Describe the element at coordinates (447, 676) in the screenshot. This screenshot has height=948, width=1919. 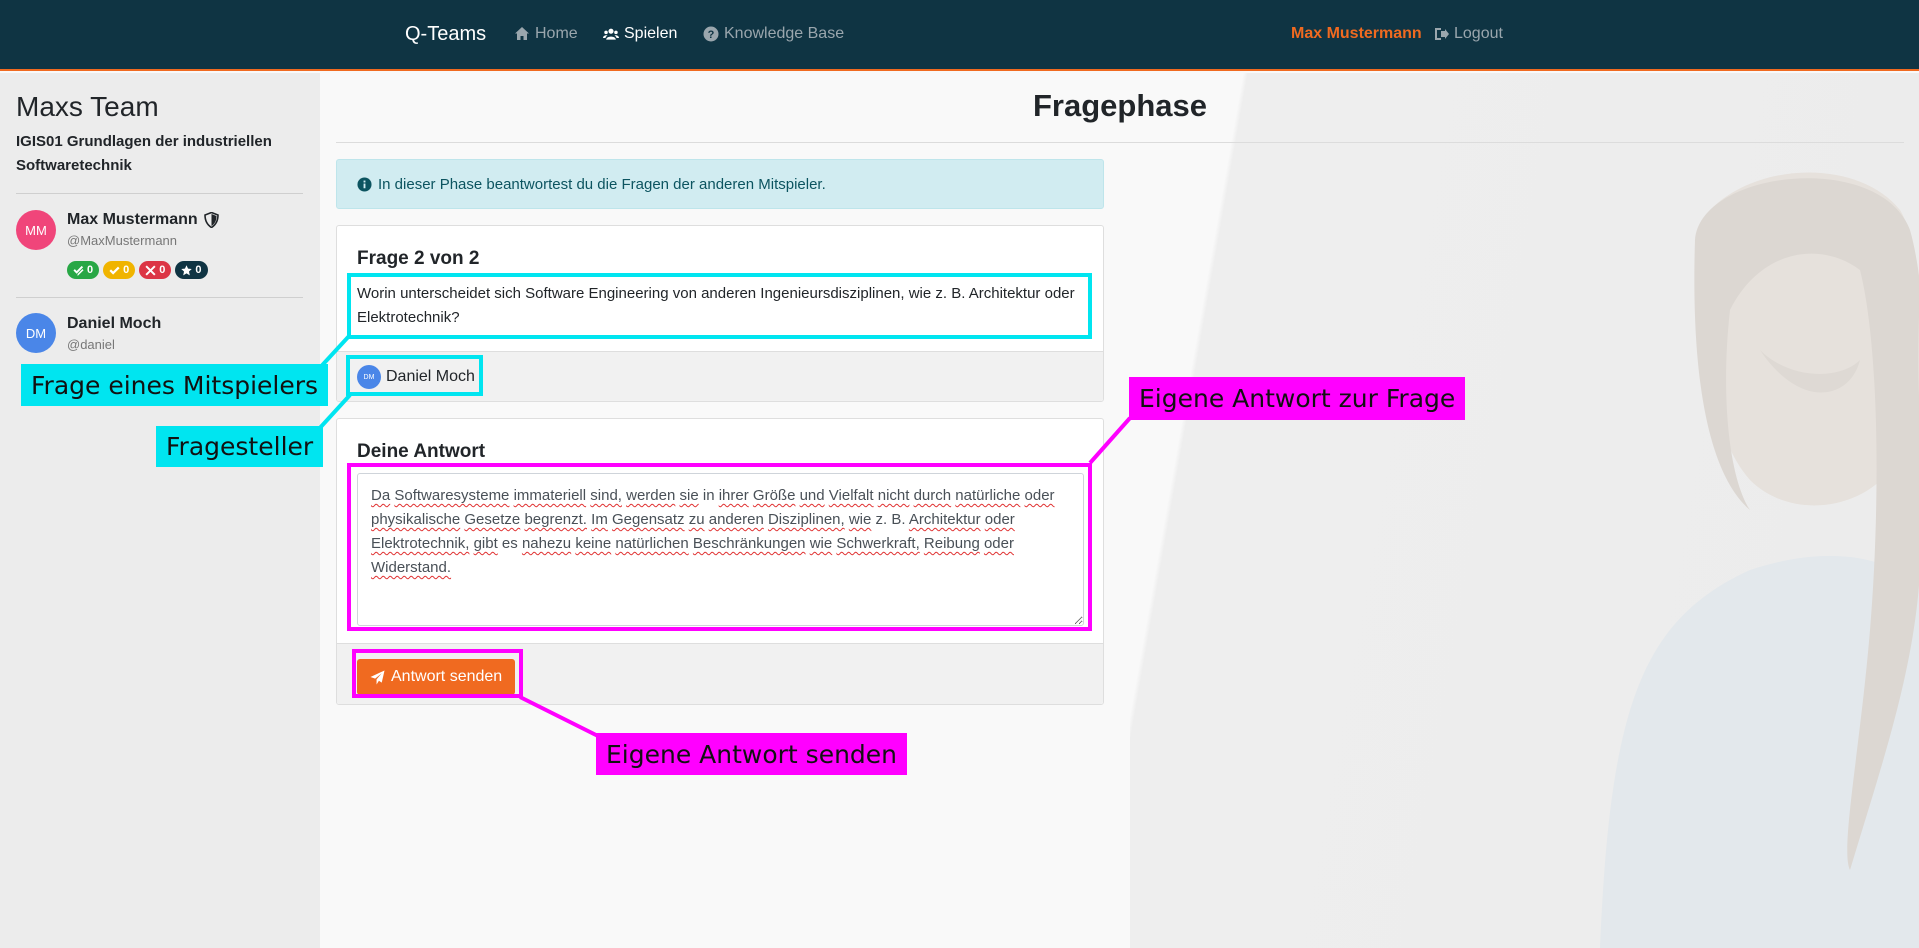
I see `send-answer-label: Antwort senden` at that location.